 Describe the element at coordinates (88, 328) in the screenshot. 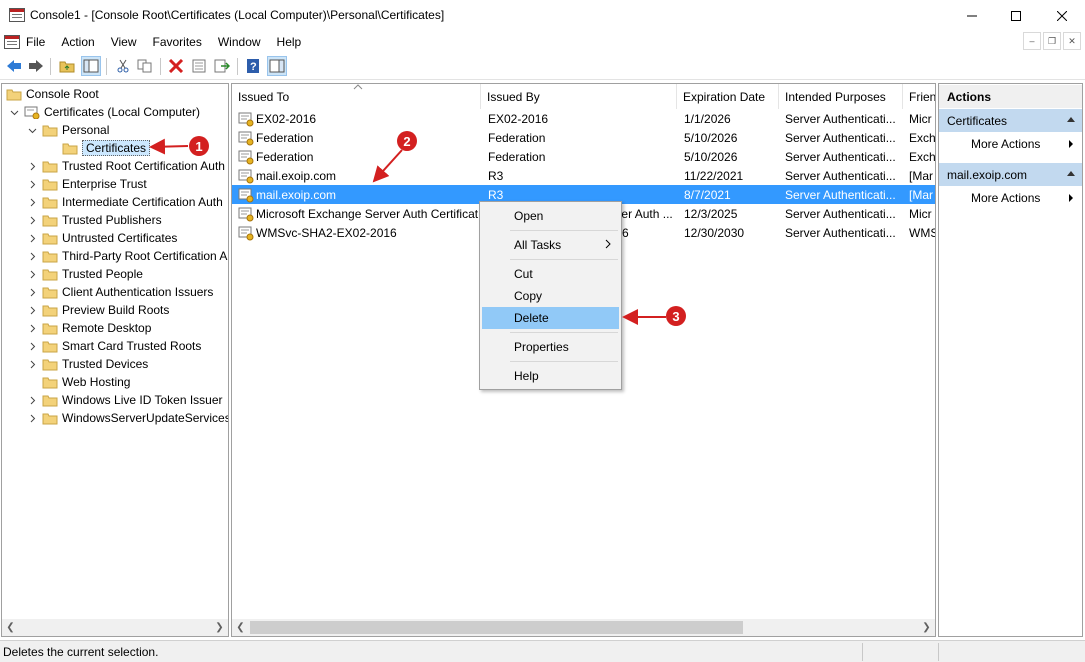

I see `tree-node-store: Remote Desktop` at that location.